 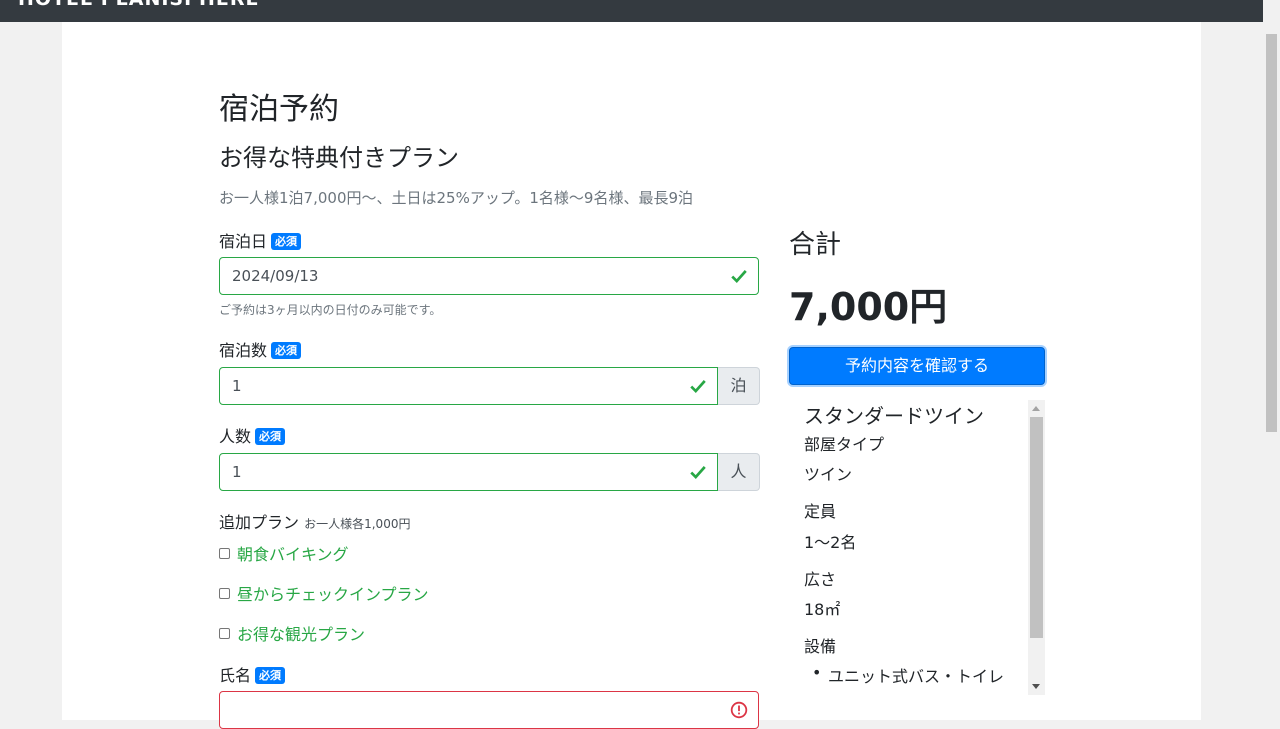 I want to click on page-title: 宿泊予約, so click(x=279, y=109).